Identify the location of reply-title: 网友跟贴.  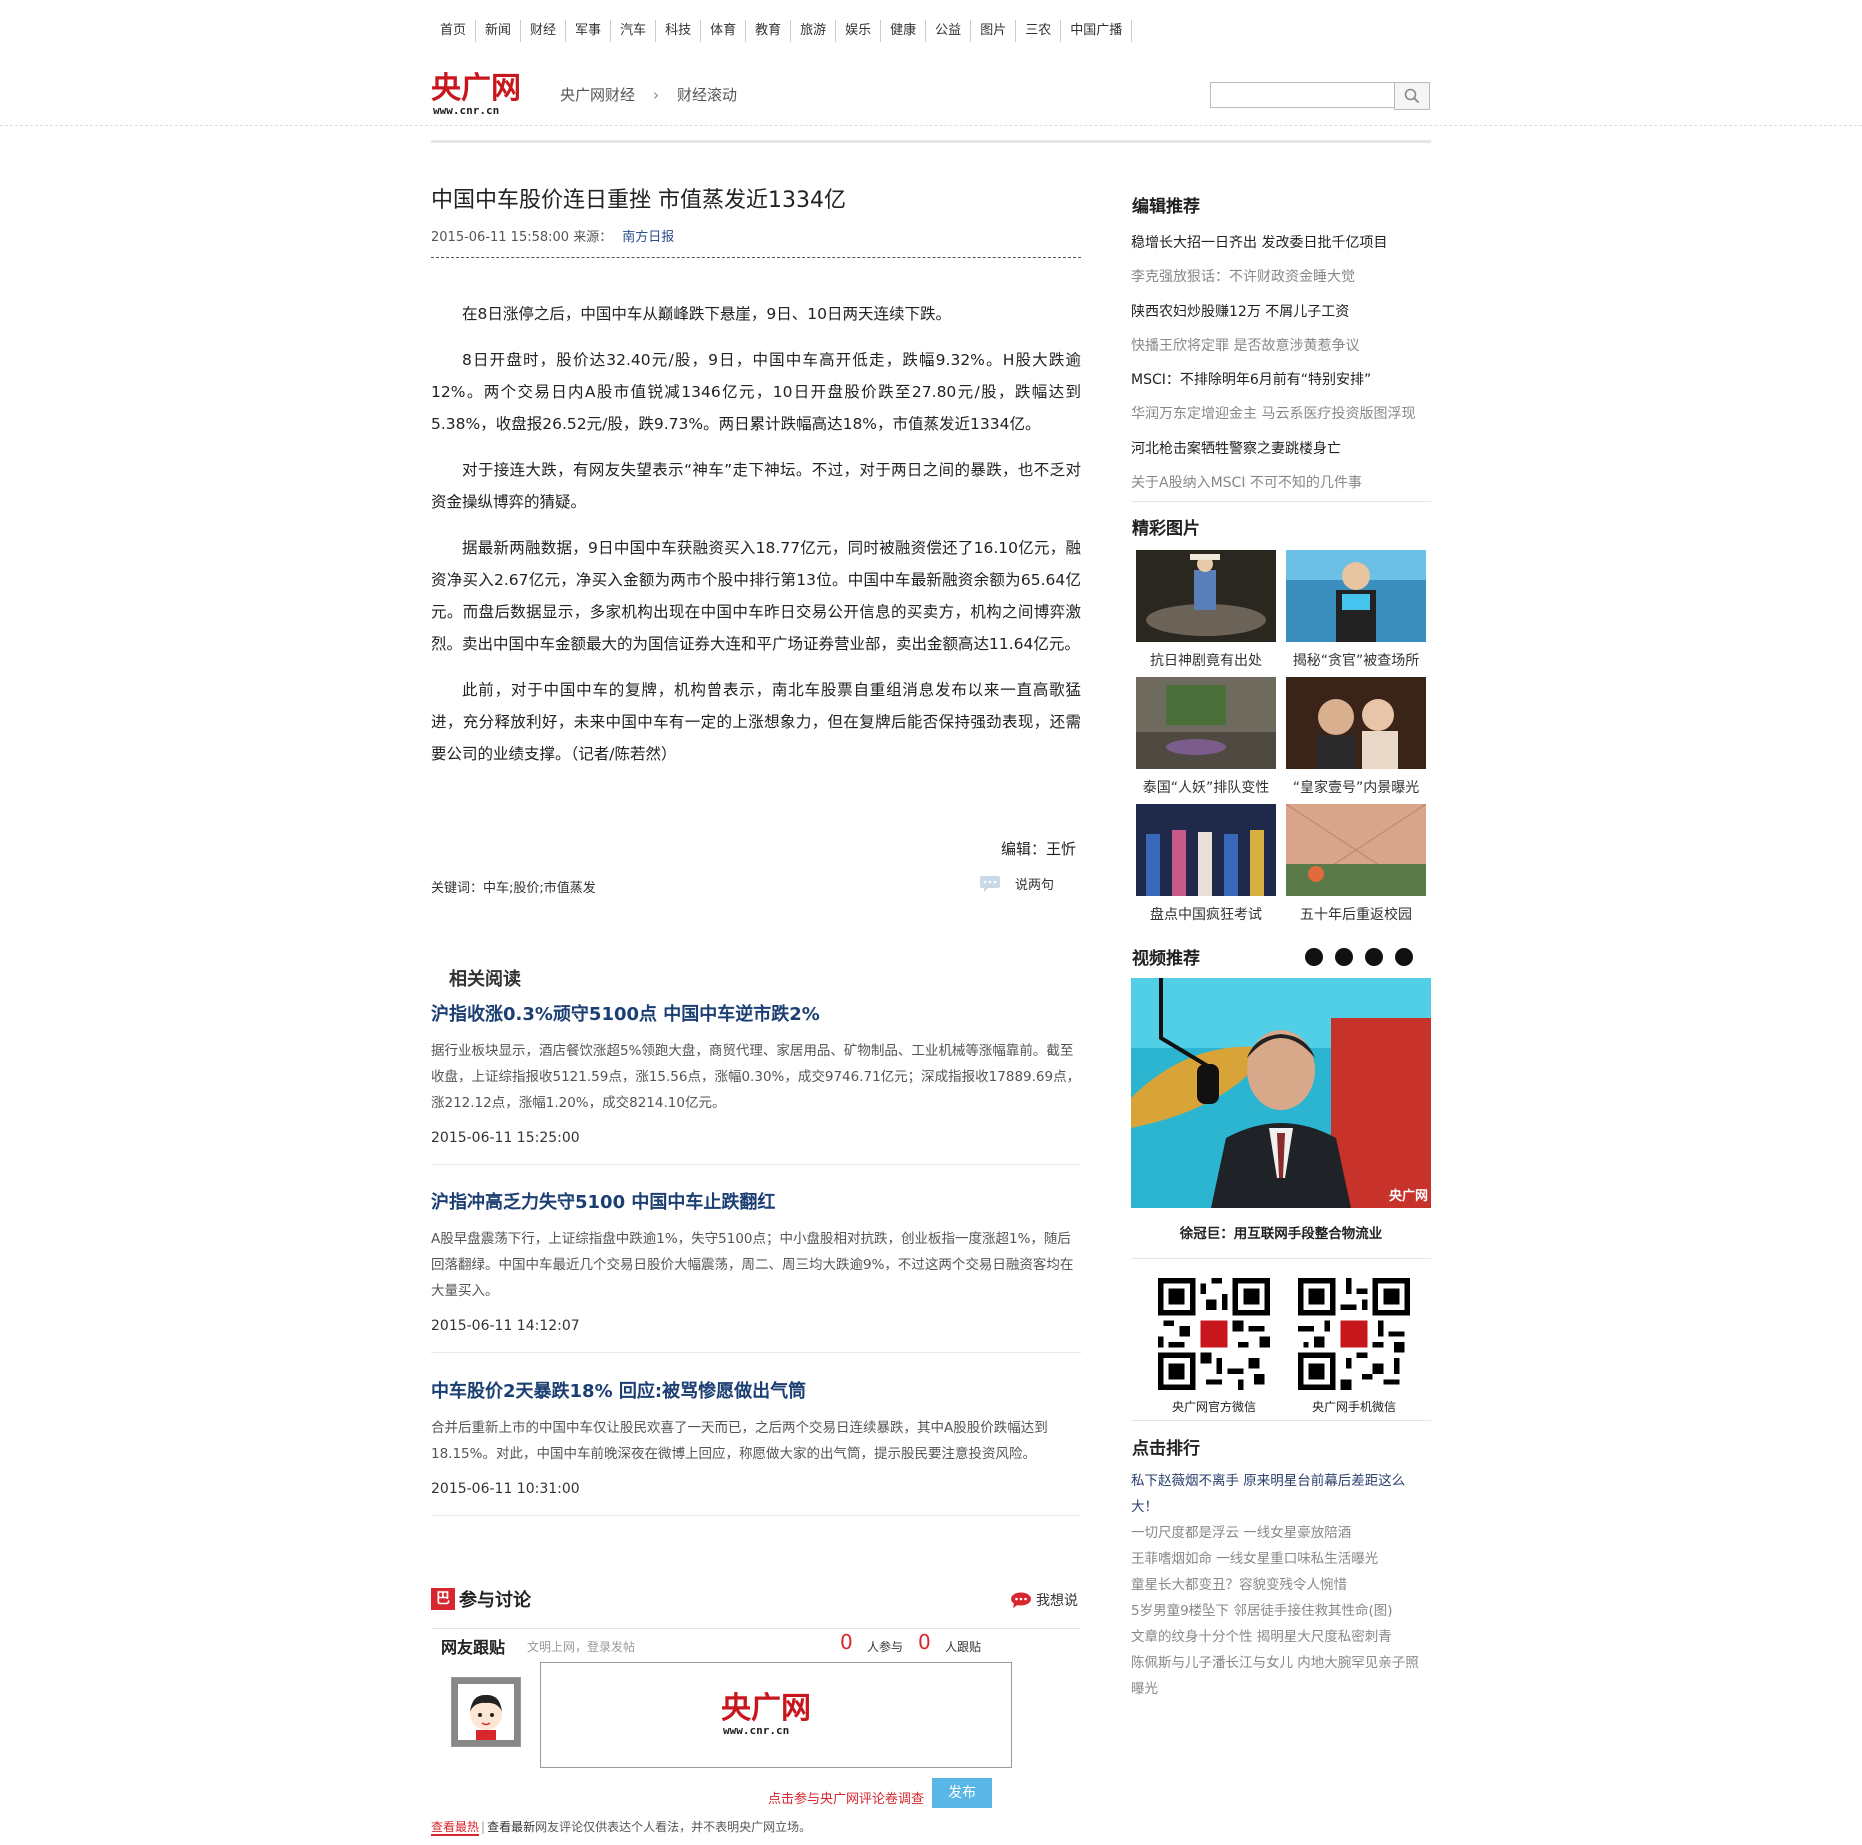
(473, 1647).